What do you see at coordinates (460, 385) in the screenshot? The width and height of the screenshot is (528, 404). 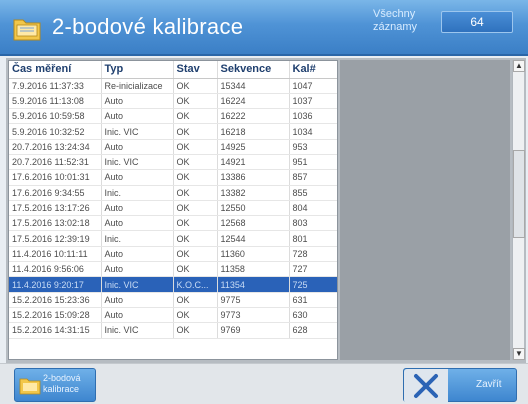 I see `close-button: Zavřít` at bounding box center [460, 385].